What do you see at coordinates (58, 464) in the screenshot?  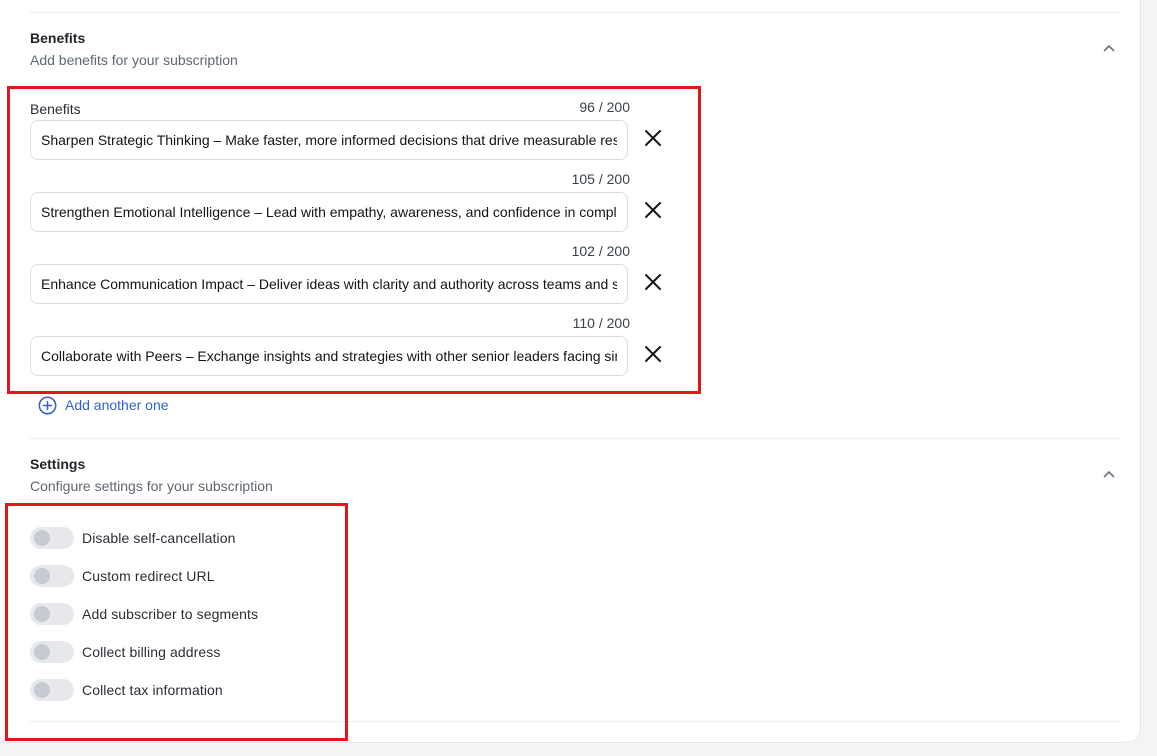 I see `settings-section-title: Settings` at bounding box center [58, 464].